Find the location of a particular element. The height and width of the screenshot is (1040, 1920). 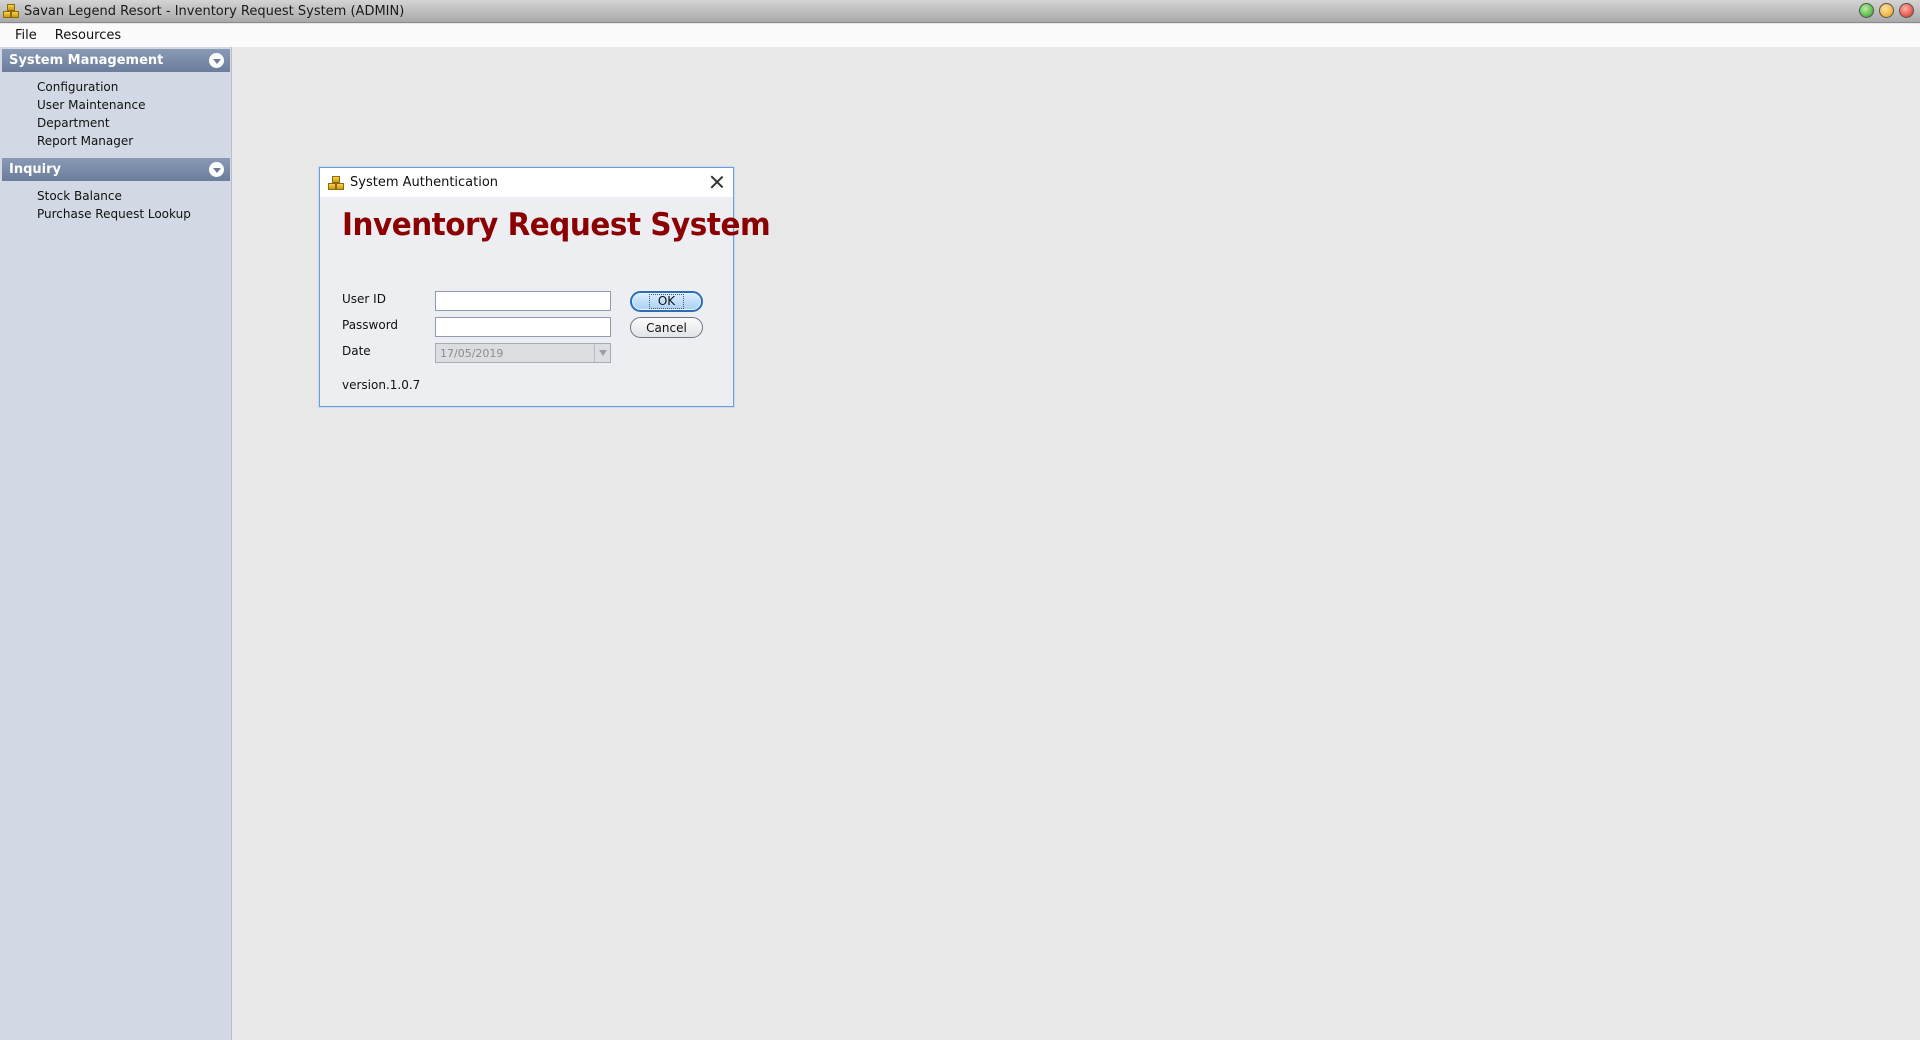

password-label: Password is located at coordinates (370, 325).